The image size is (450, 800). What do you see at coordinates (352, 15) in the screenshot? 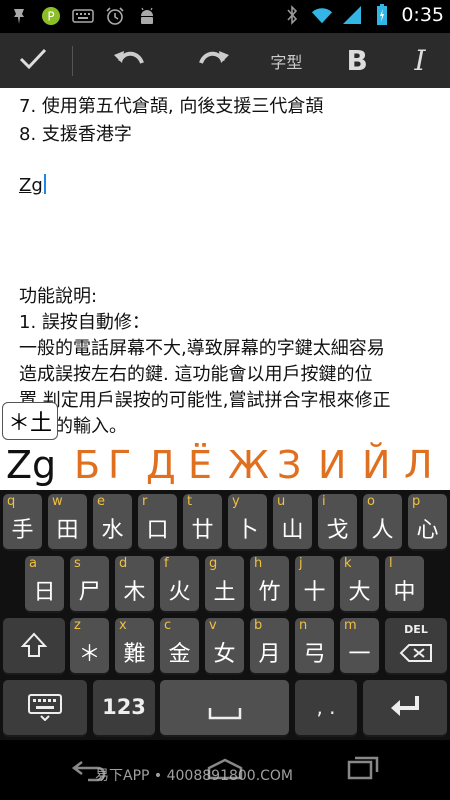
I see `signal-icon` at bounding box center [352, 15].